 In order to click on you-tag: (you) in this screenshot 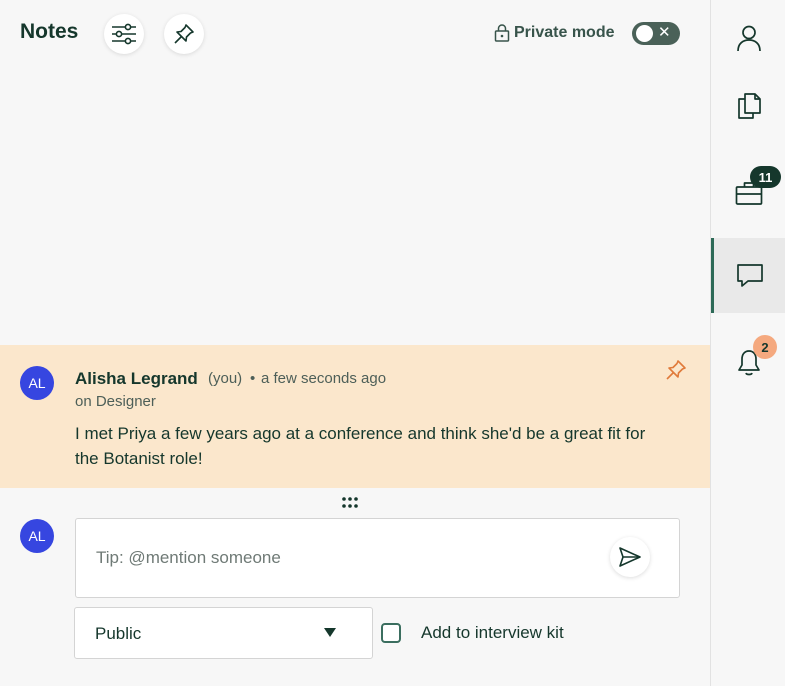, I will do `click(225, 378)`.